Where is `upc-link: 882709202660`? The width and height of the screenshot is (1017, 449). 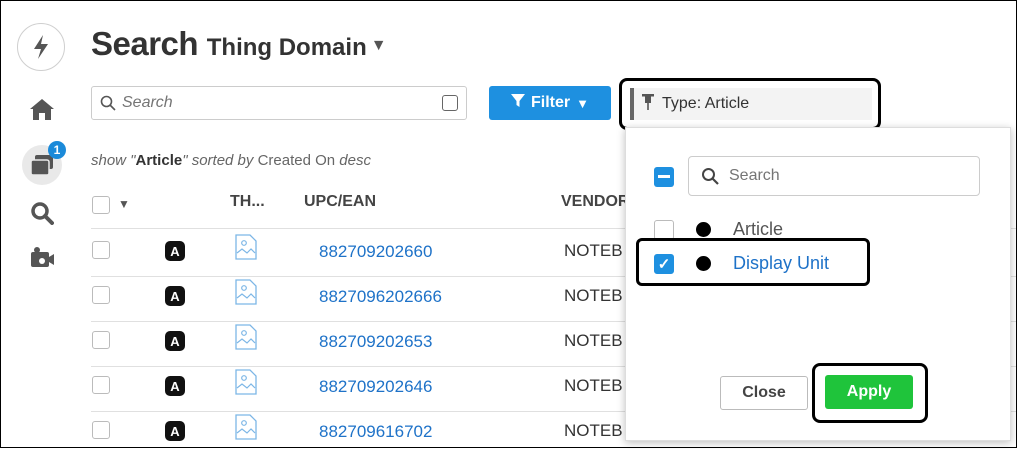
upc-link: 882709202660 is located at coordinates (375, 252).